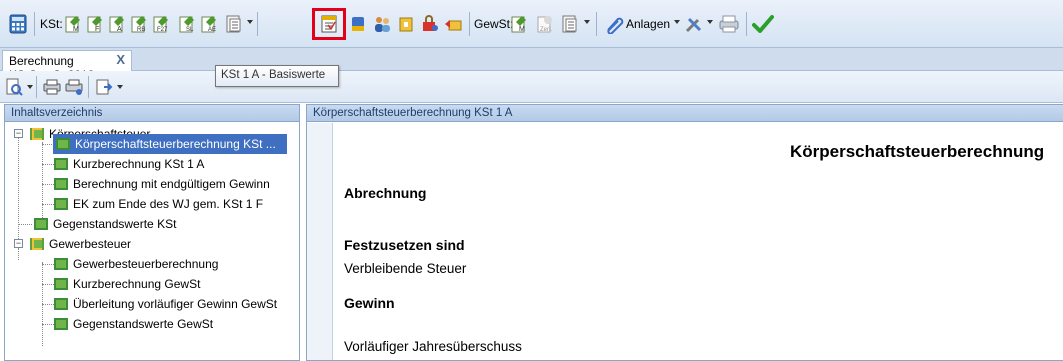 This screenshot has width=1063, height=361. Describe the element at coordinates (188, 24) in the screenshot. I see `kst-sl-icon: SL` at that location.